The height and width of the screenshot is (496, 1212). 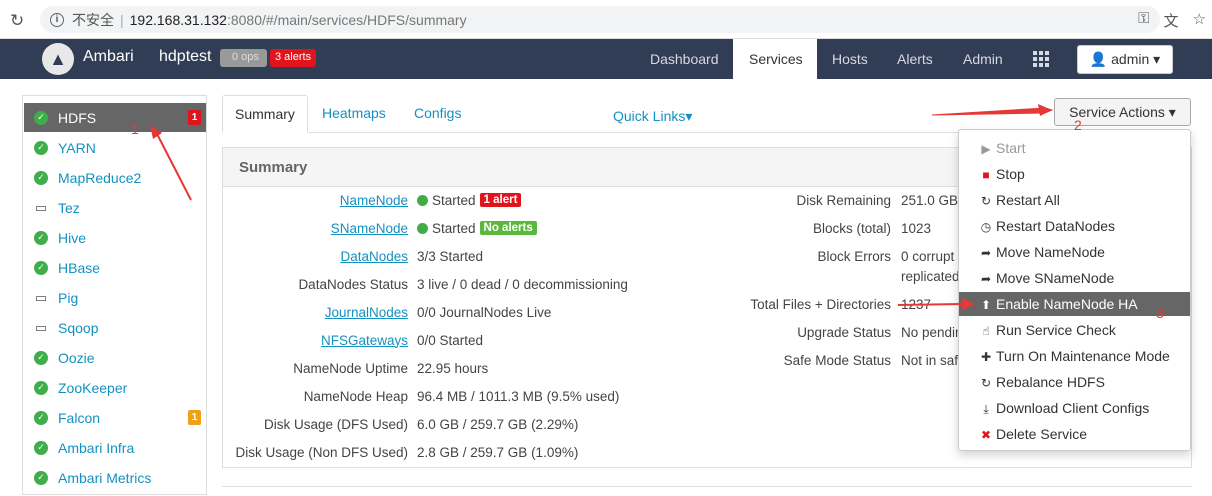 What do you see at coordinates (185, 57) in the screenshot?
I see `cluster-name: hdptest` at bounding box center [185, 57].